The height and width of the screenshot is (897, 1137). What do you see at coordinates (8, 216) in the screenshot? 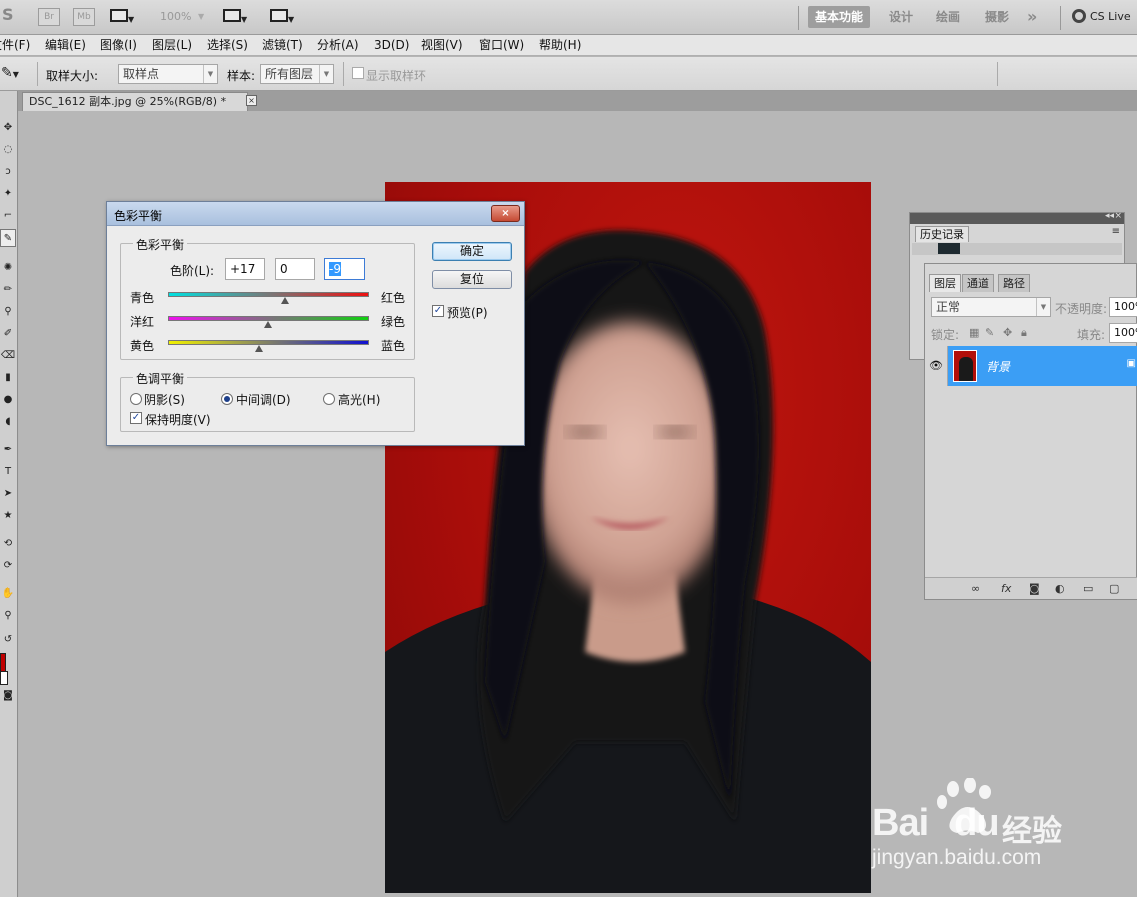
I see `crop-tool-icon: ⌐` at bounding box center [8, 216].